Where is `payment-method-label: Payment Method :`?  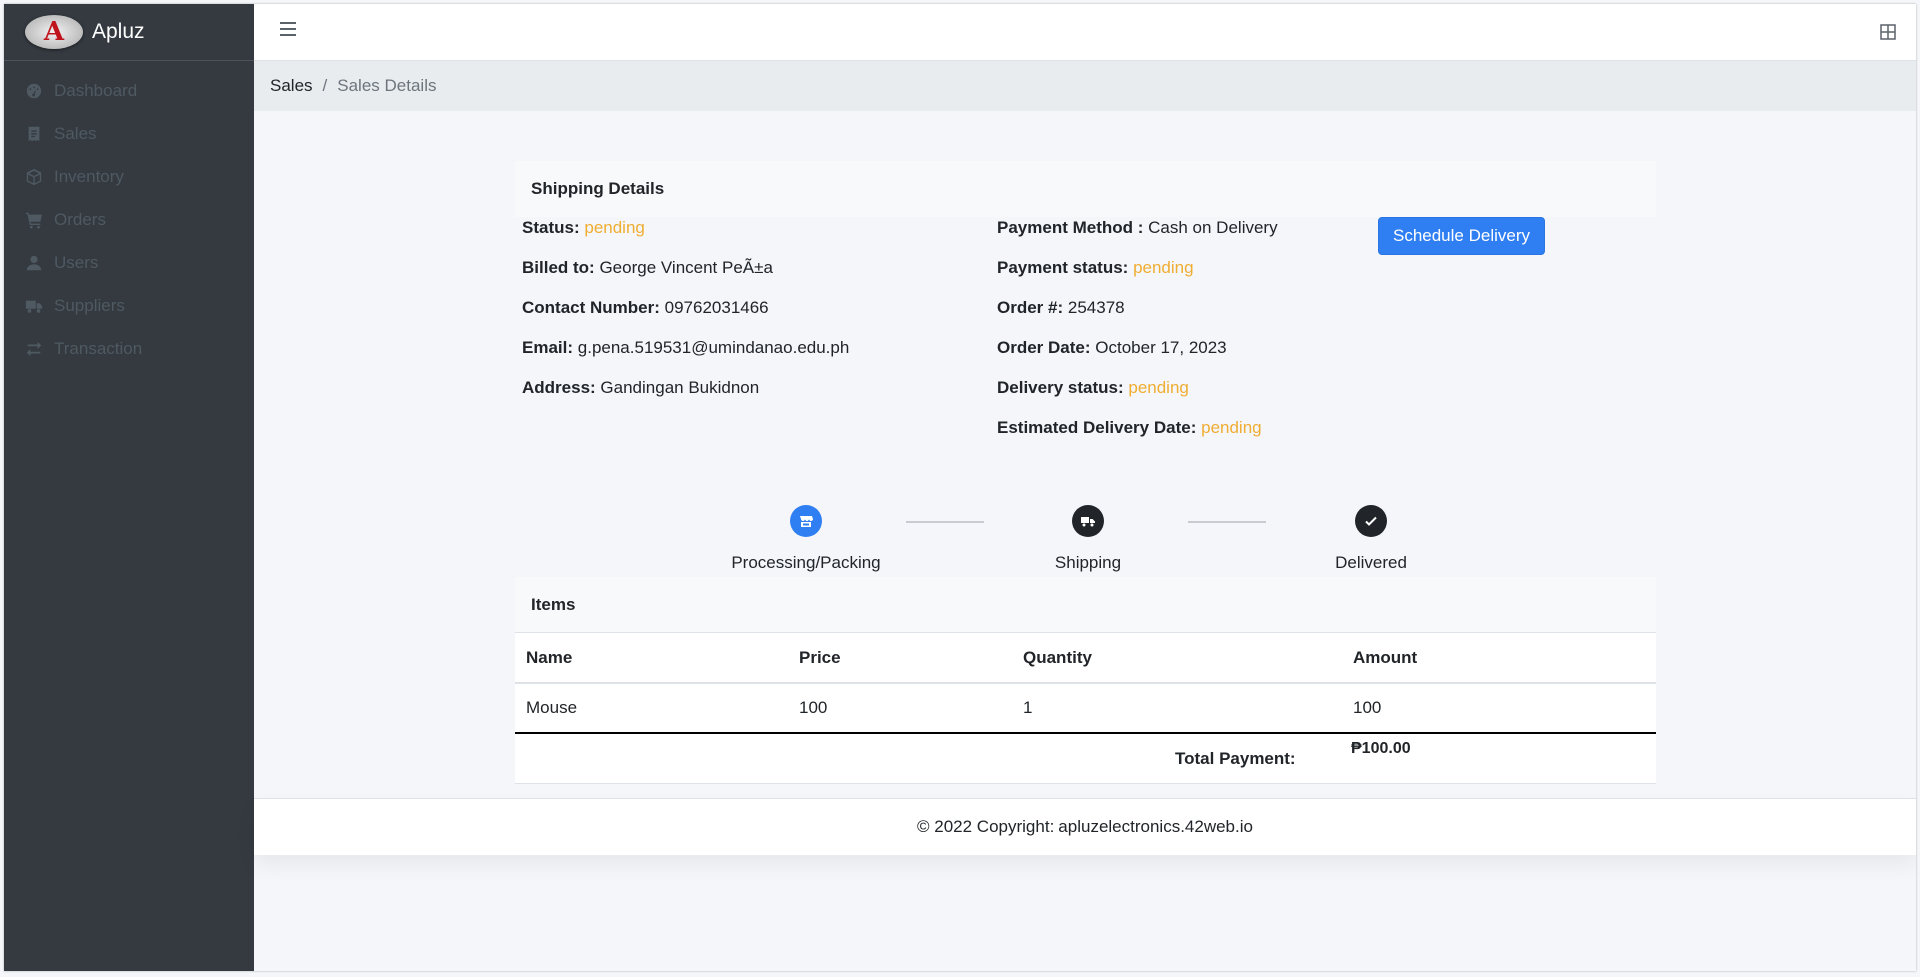 payment-method-label: Payment Method : is located at coordinates (1070, 227).